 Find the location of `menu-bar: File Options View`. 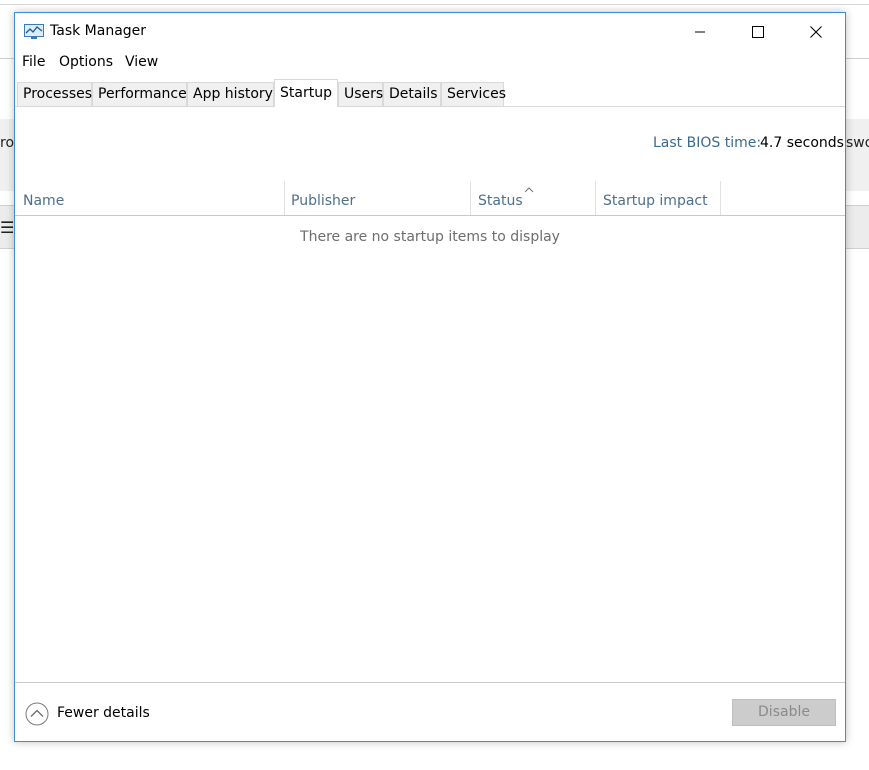

menu-bar: File Options View is located at coordinates (430, 64).